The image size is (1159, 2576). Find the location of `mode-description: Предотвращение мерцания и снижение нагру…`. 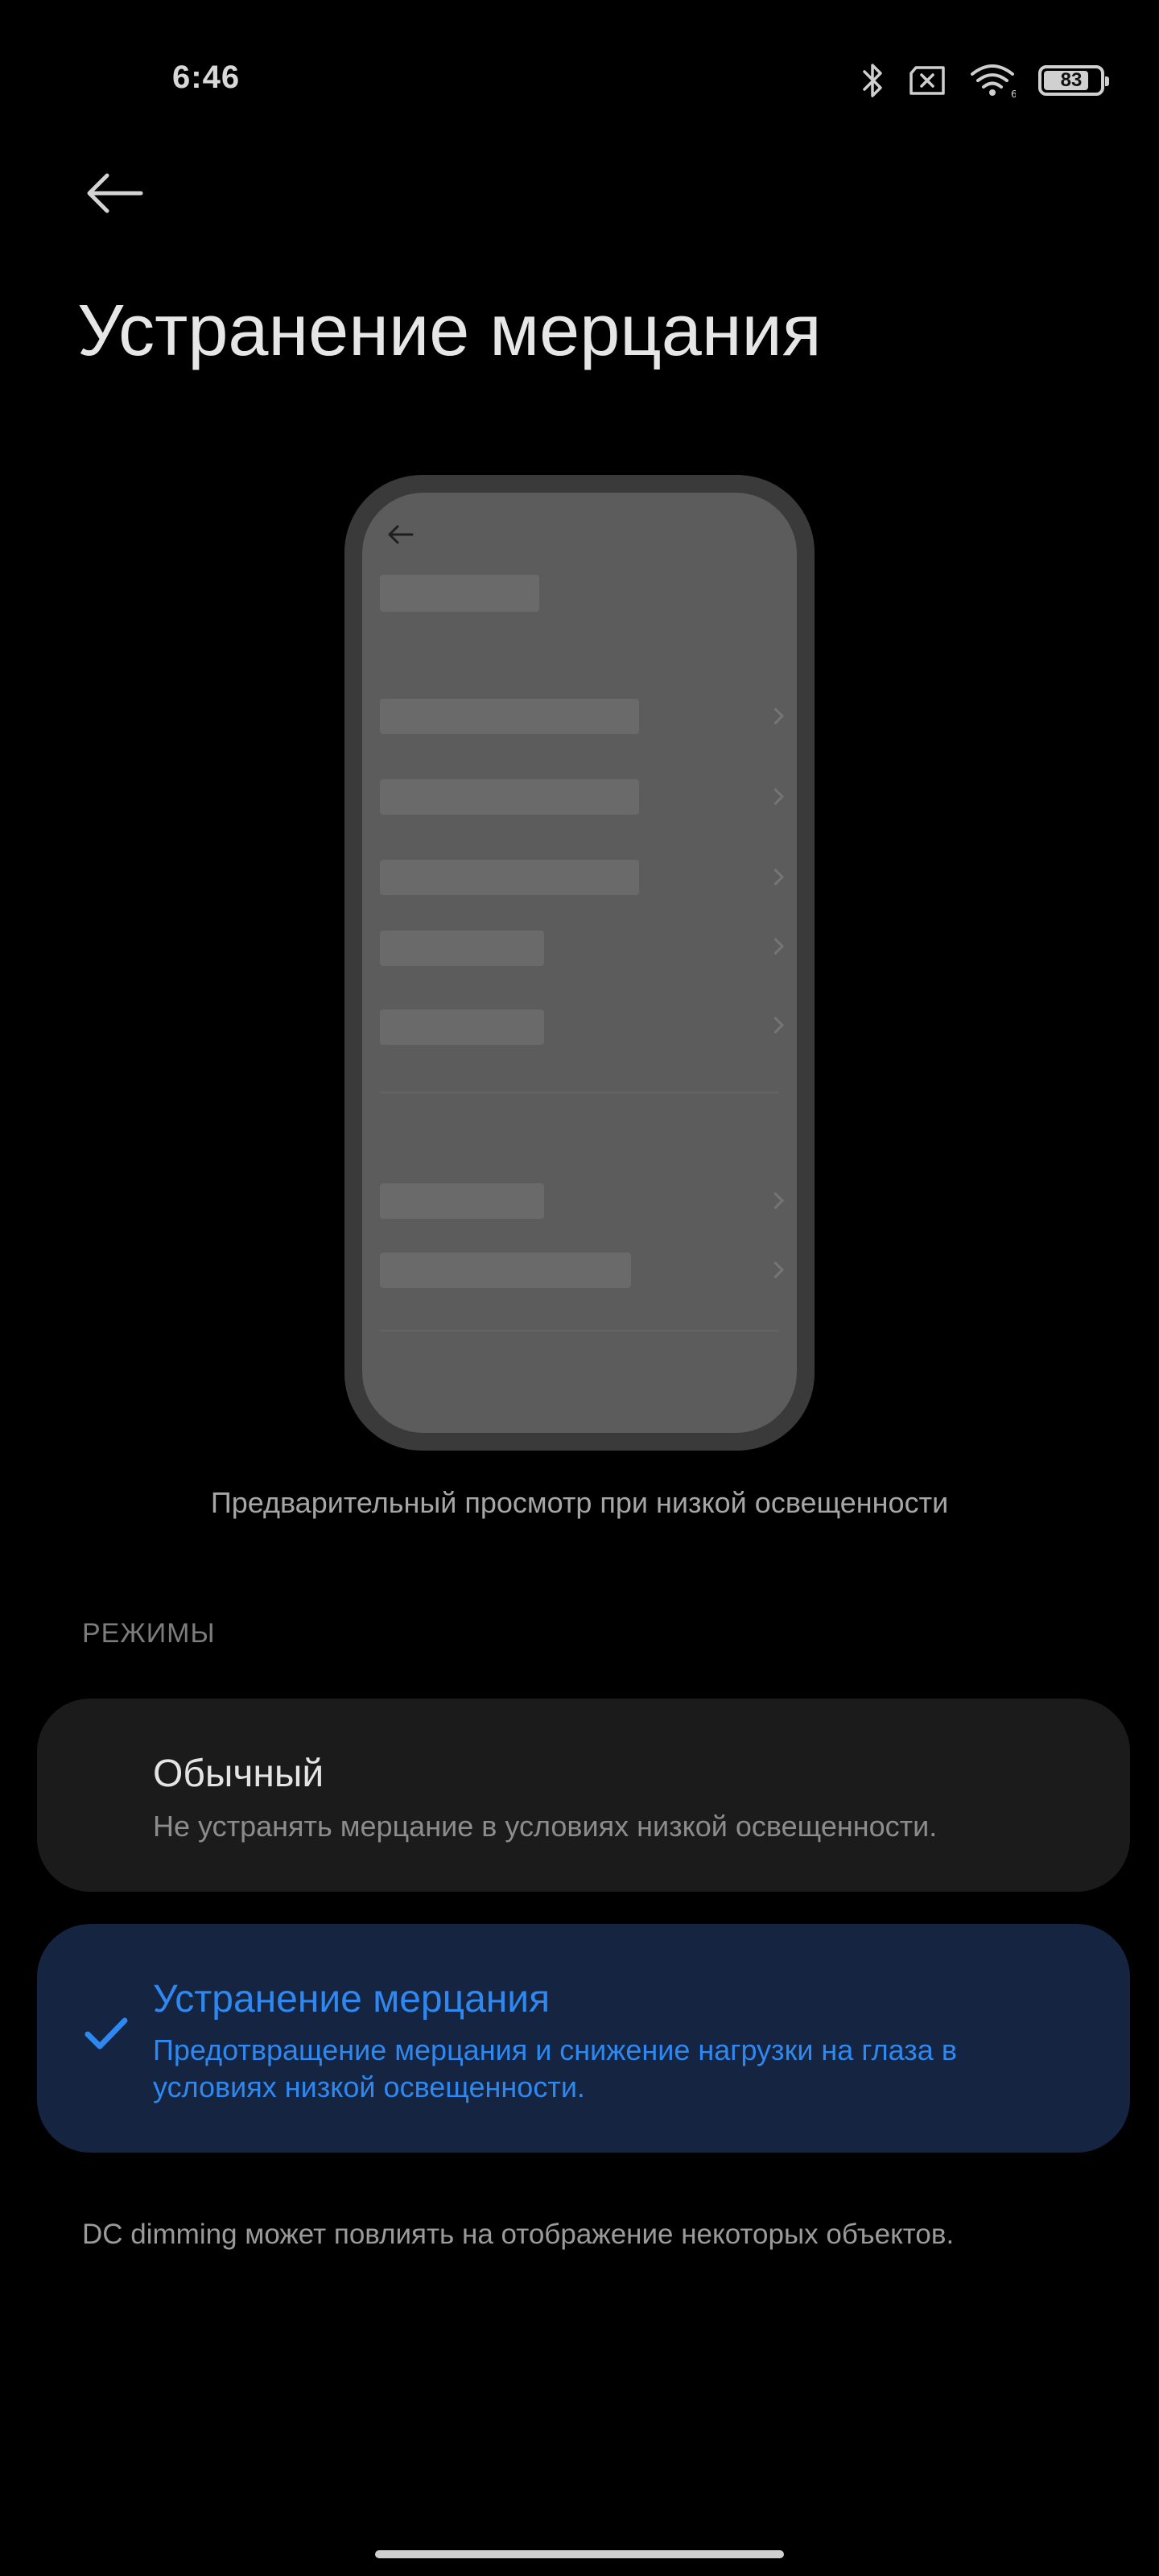

mode-description: Предотвращение мерцания и снижение нагру… is located at coordinates (555, 2068).